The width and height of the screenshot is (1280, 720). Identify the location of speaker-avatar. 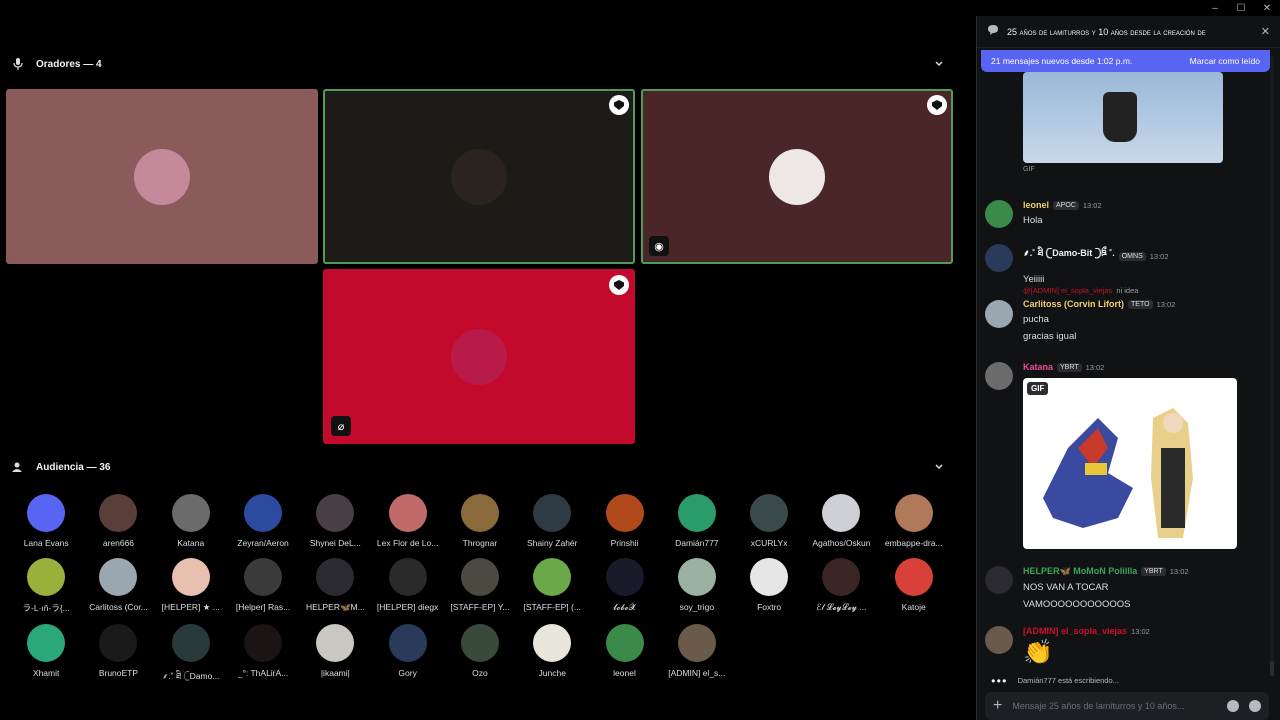
(479, 176).